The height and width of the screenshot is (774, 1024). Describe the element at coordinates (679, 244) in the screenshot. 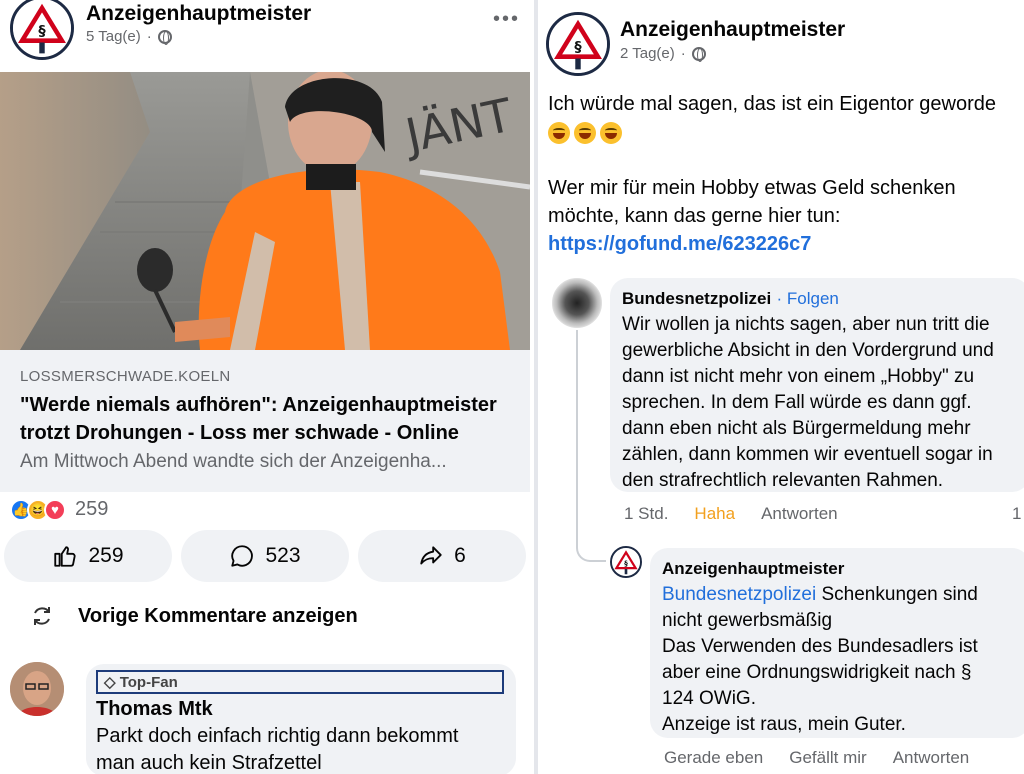

I see `gofundme-link: https://gofund.me/623226c7` at that location.